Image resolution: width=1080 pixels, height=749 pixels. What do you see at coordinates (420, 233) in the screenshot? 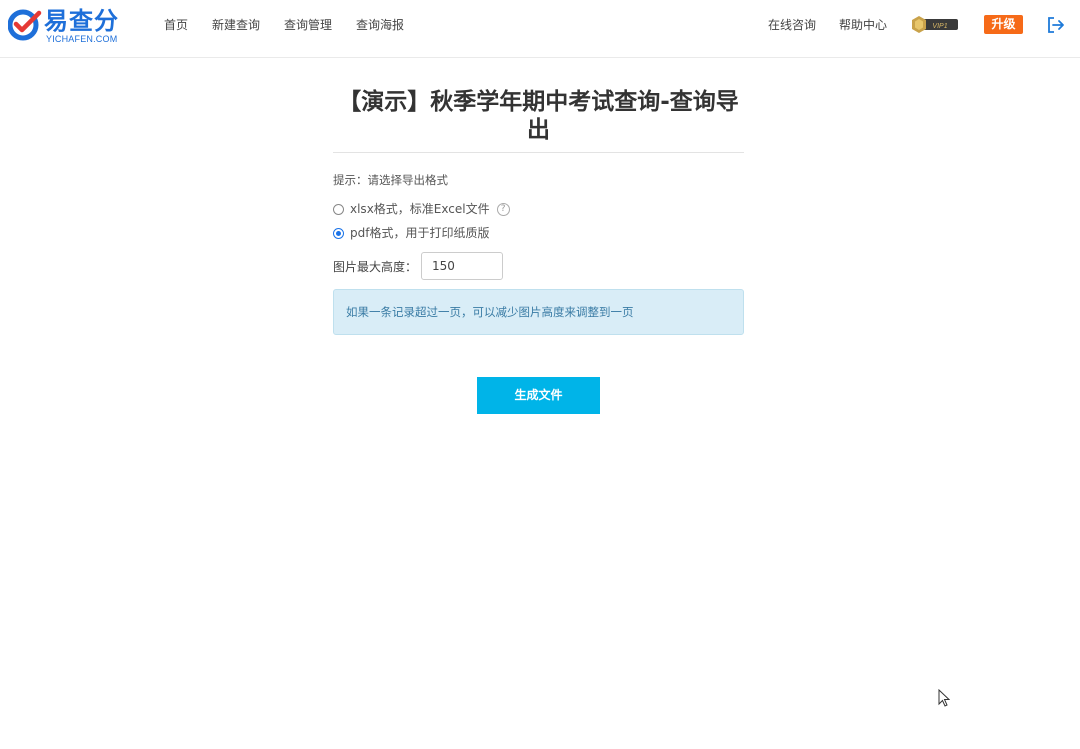
I see `option-pdf-label: pdf格式，用于打印纸质版` at bounding box center [420, 233].